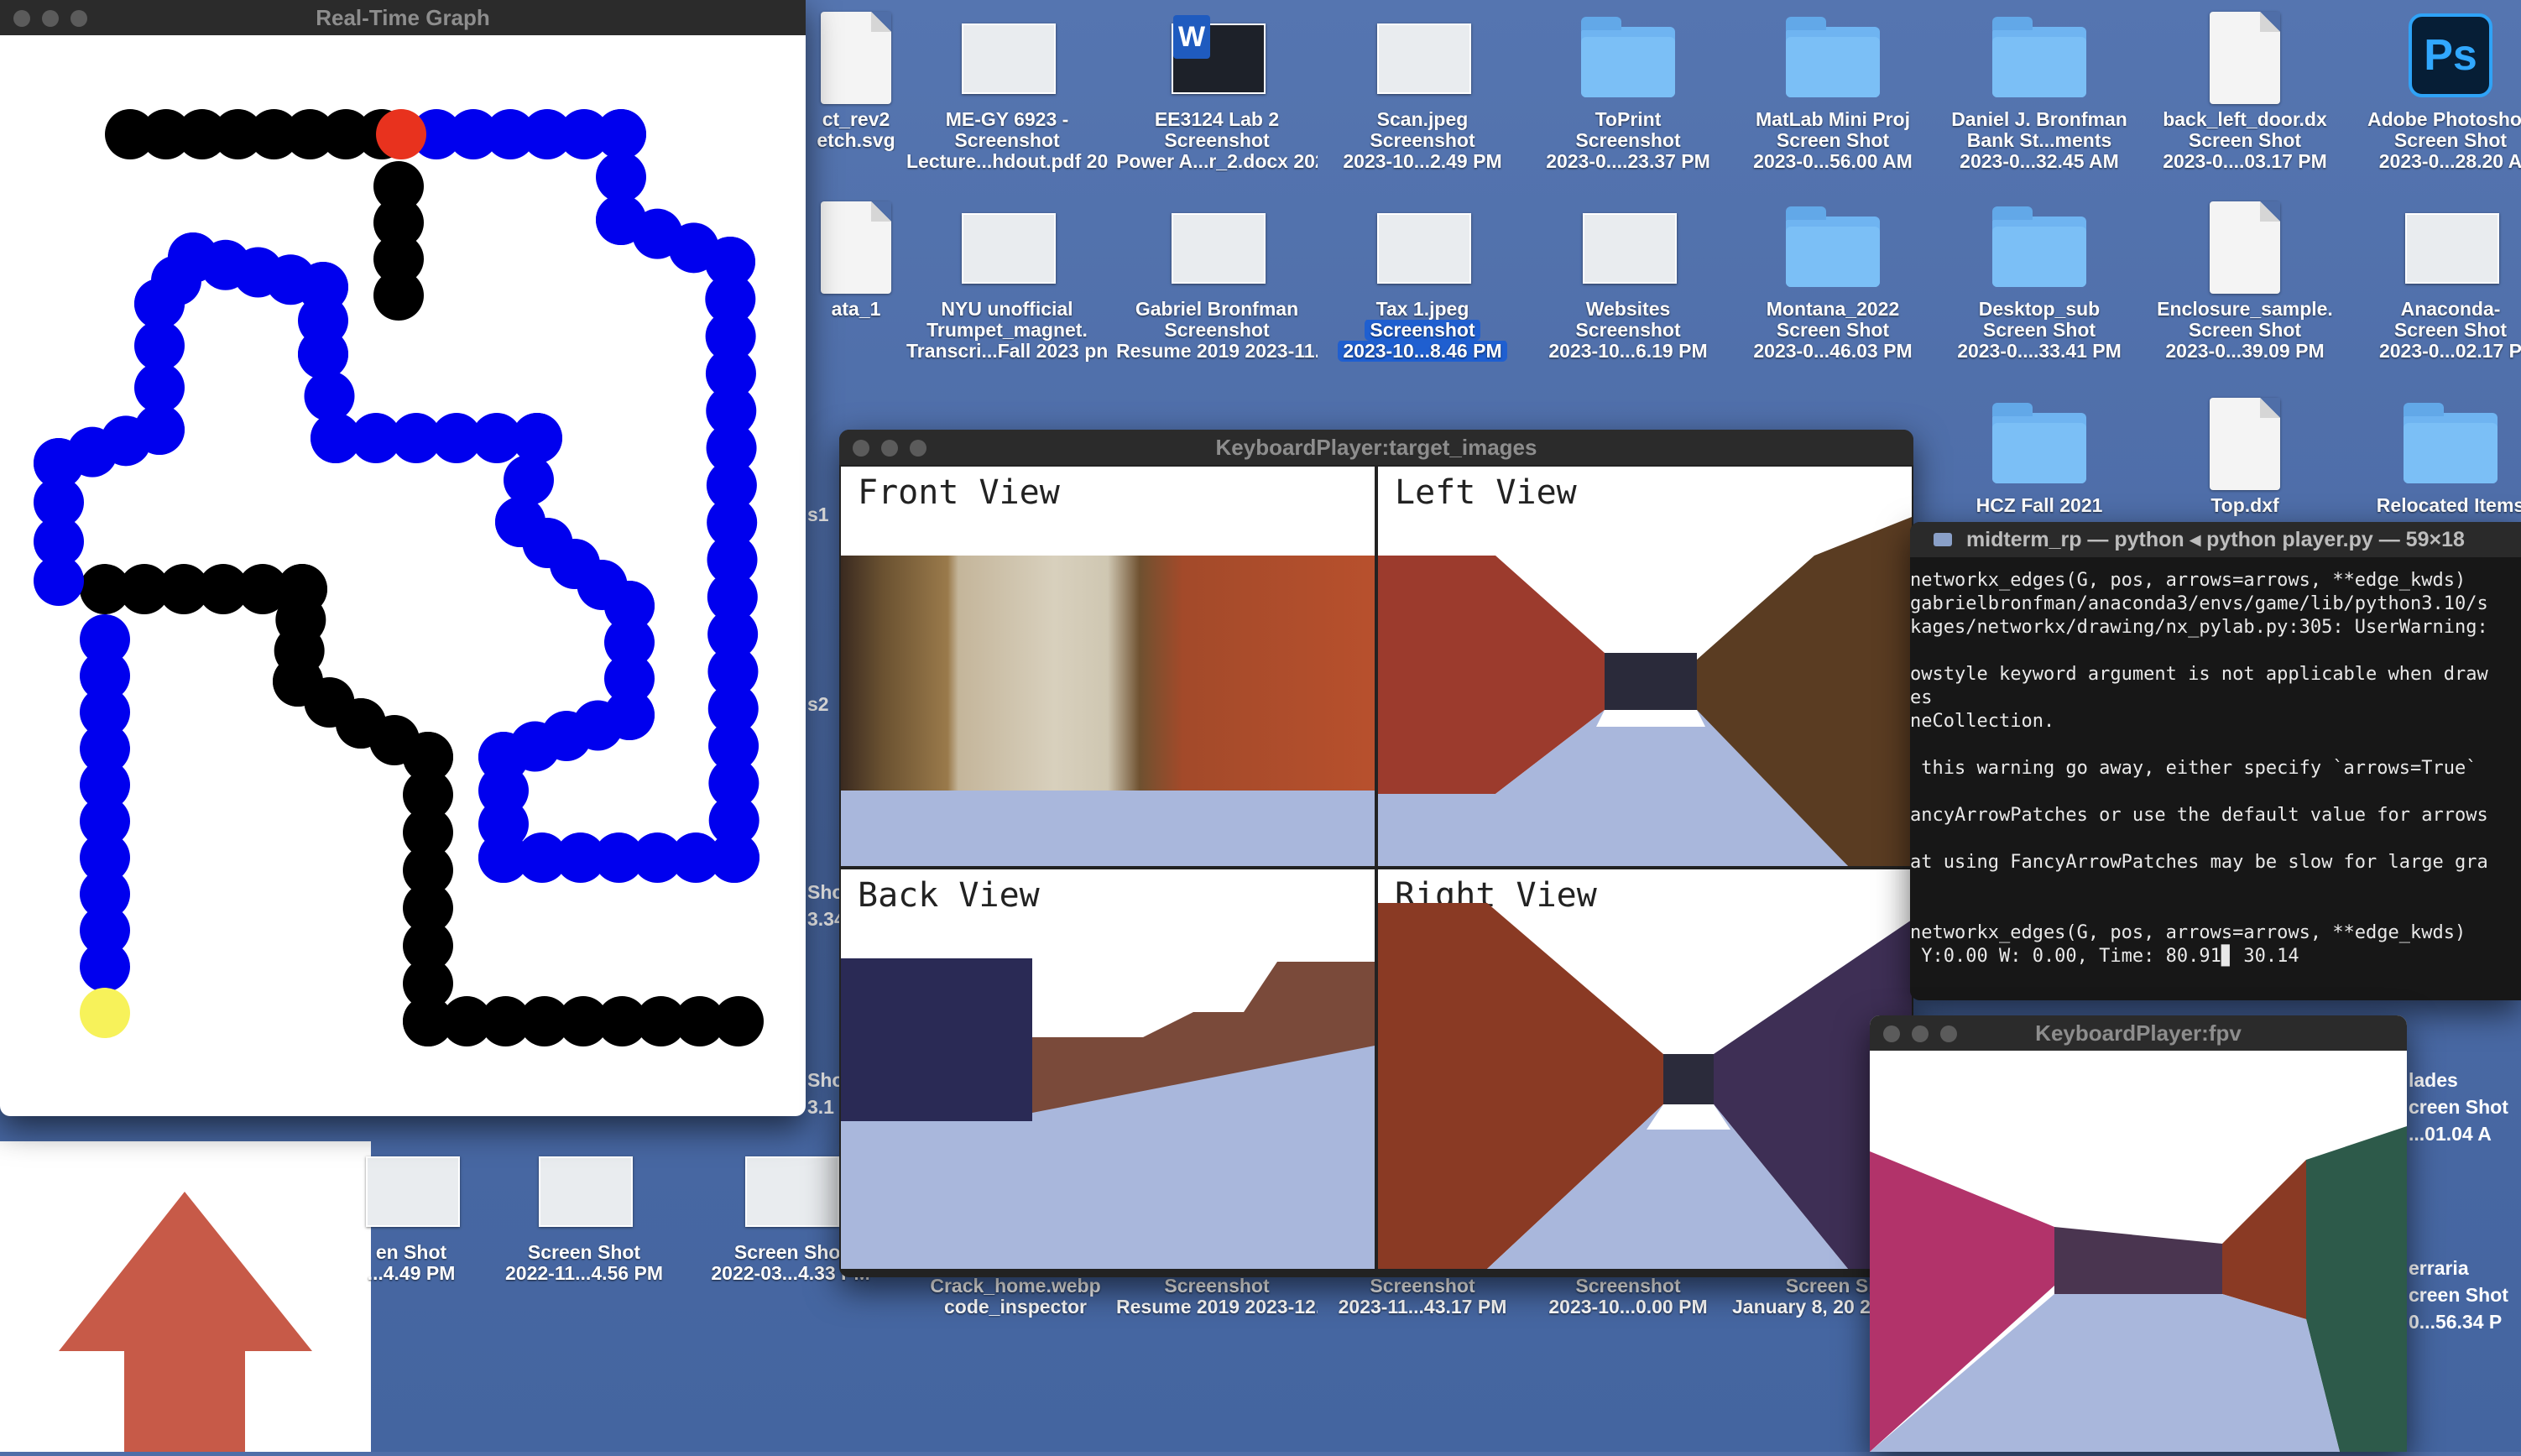  I want to click on terminal-line: Y:0.00 W: 0.00, Time: 80.91▊ 30.14, so click(2104, 956).